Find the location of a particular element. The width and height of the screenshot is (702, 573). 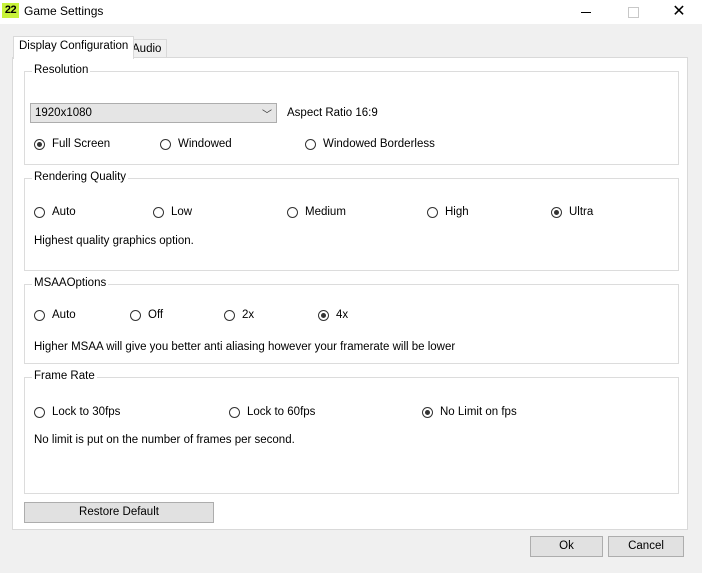

frame-rate-legend: Frame Rate is located at coordinates (64, 376).